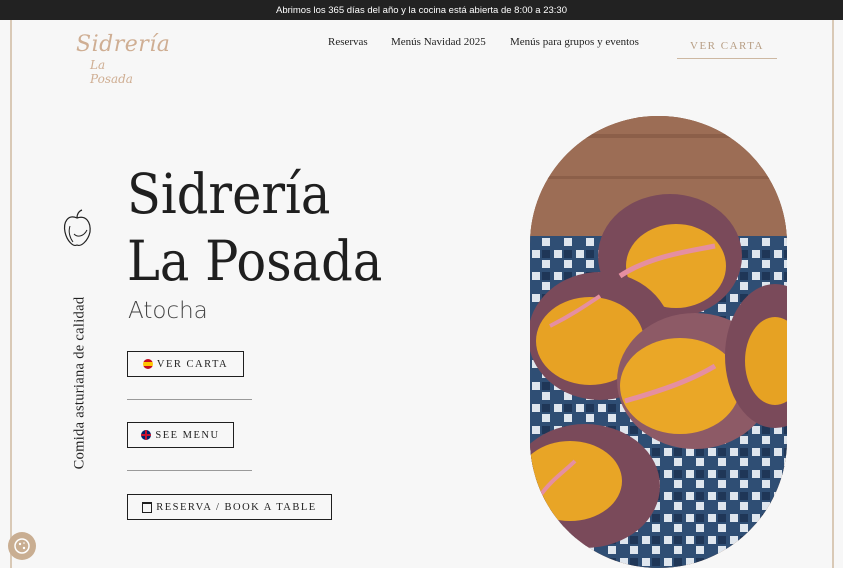  I want to click on side-tagline: Comida asturiana de calidad, so click(79, 383).